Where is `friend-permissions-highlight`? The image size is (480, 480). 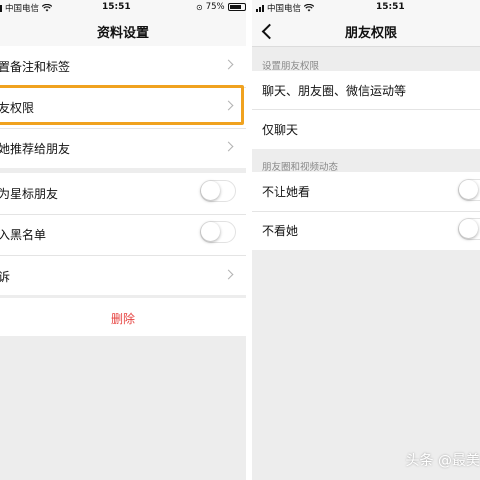
friend-permissions-highlight is located at coordinates (122, 105).